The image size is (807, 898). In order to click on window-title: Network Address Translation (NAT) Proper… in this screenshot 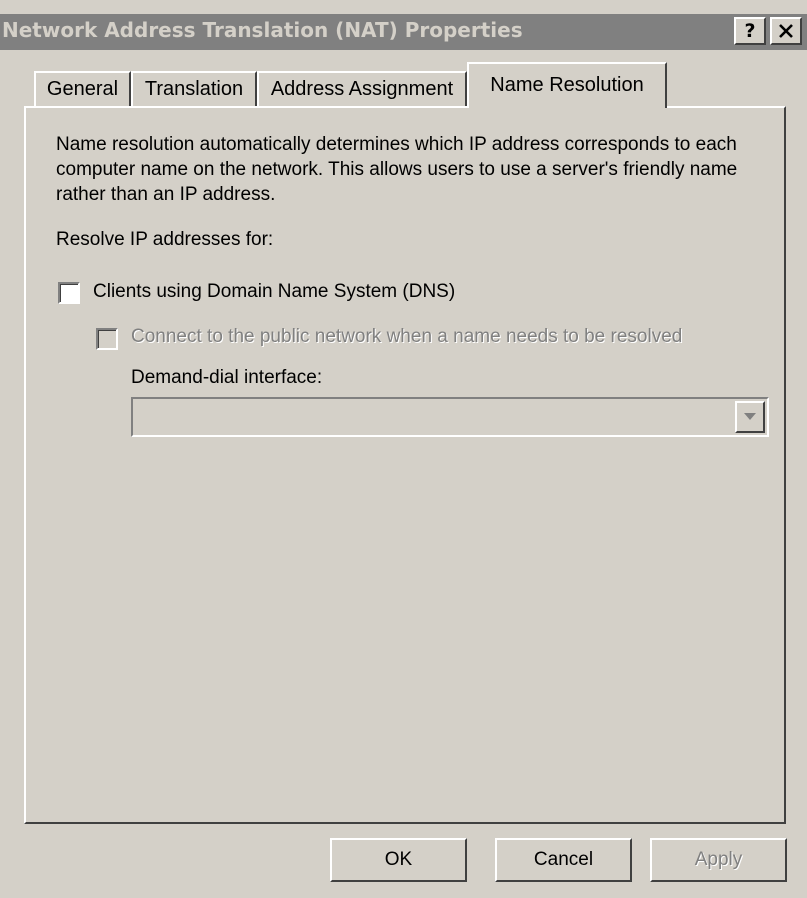, I will do `click(262, 30)`.